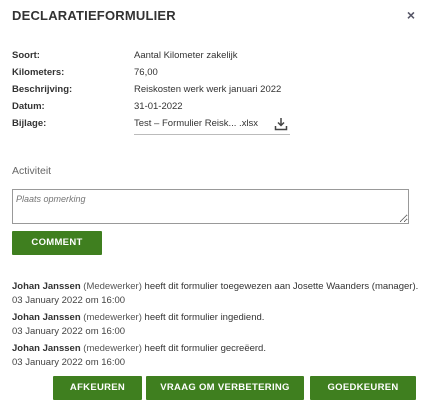 Image resolution: width=433 pixels, height=414 pixels. Describe the element at coordinates (42, 89) in the screenshot. I see `detail-label: Beschrijving:` at that location.